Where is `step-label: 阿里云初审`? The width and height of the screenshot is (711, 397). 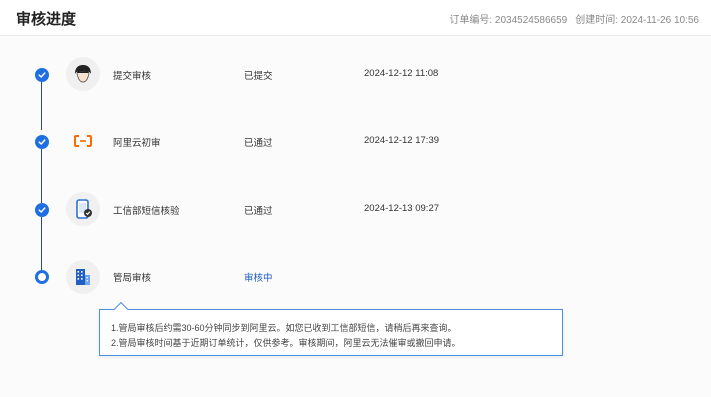 step-label: 阿里云初审 is located at coordinates (137, 143).